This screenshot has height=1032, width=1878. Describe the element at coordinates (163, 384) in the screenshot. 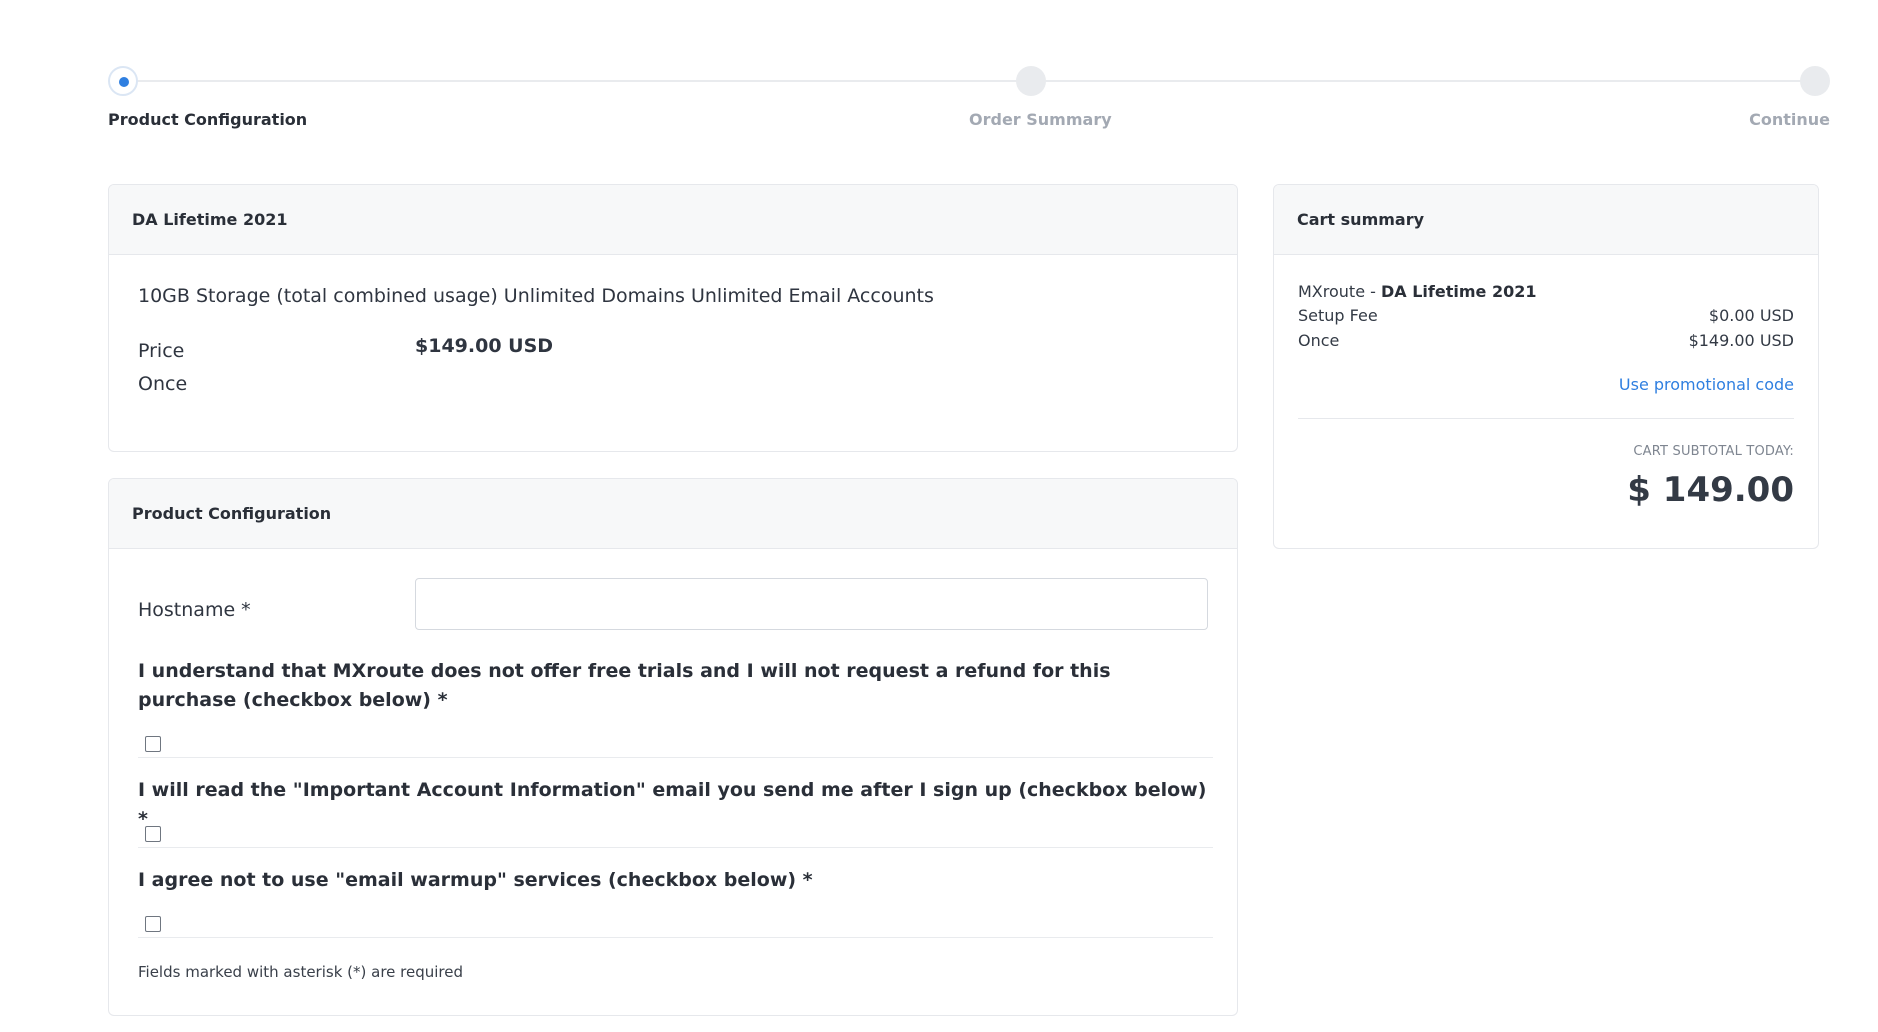

I see `billing-cycle-label: Once` at that location.